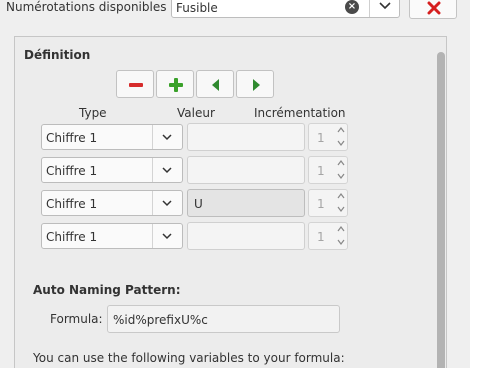 This screenshot has width=480, height=368. What do you see at coordinates (223, 319) in the screenshot?
I see `formula-input: %id%prefixU%c` at bounding box center [223, 319].